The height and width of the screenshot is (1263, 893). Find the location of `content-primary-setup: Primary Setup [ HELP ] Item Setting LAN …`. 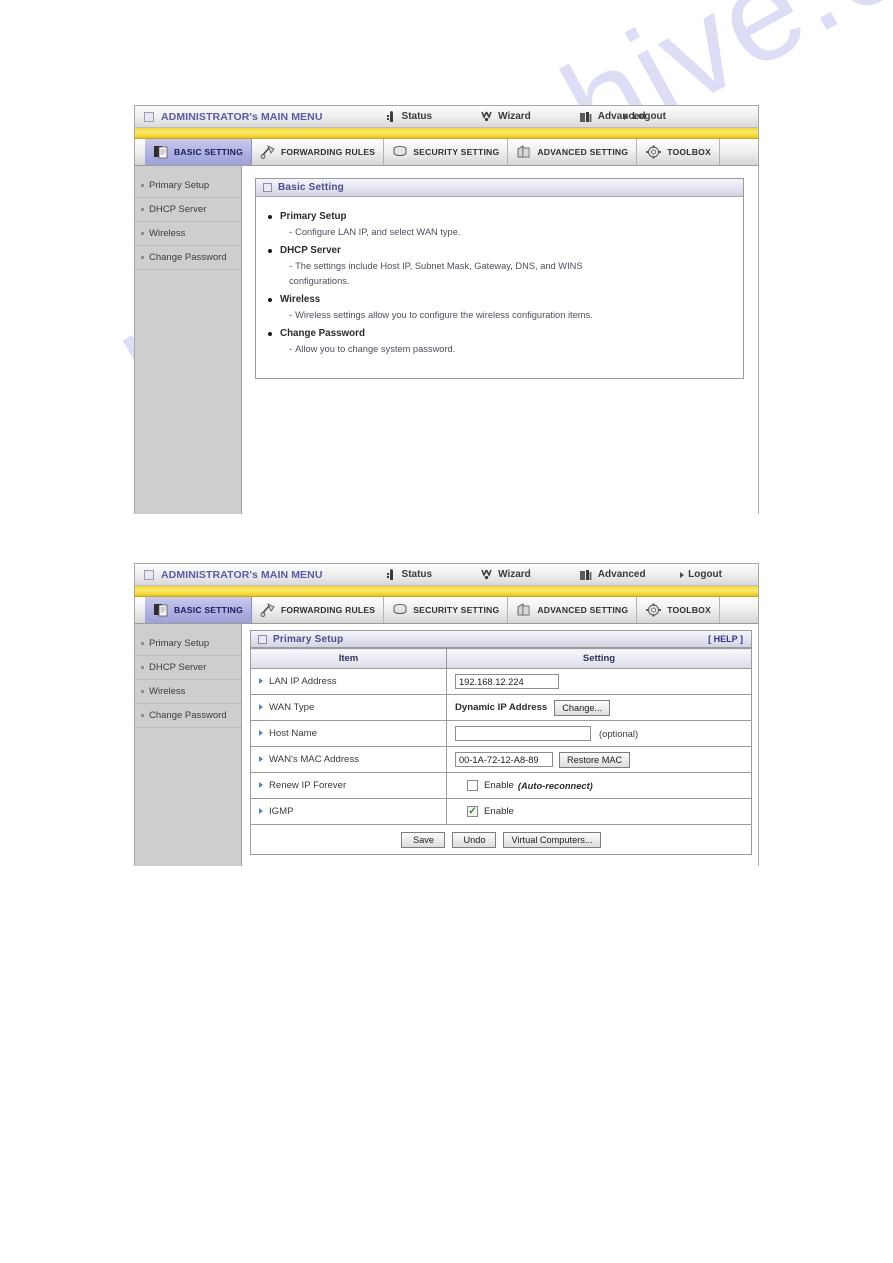

content-primary-setup: Primary Setup [ HELP ] Item Setting LAN … is located at coordinates (500, 745).